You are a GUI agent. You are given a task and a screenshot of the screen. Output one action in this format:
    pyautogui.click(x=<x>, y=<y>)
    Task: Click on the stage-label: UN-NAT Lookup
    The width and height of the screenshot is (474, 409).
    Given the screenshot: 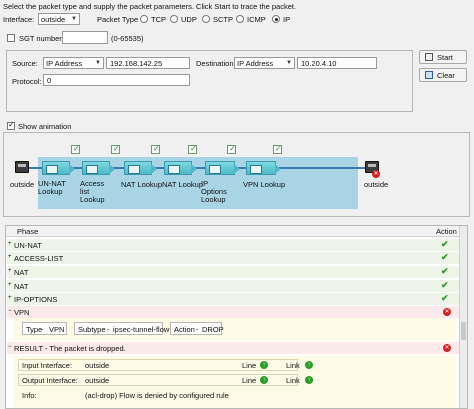 What is the action you would take?
    pyautogui.click(x=52, y=187)
    